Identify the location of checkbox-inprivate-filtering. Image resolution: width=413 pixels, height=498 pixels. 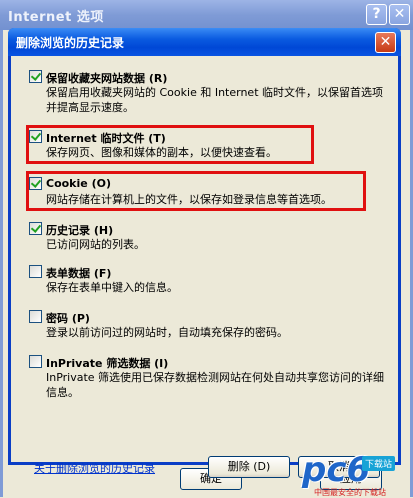
(35, 361).